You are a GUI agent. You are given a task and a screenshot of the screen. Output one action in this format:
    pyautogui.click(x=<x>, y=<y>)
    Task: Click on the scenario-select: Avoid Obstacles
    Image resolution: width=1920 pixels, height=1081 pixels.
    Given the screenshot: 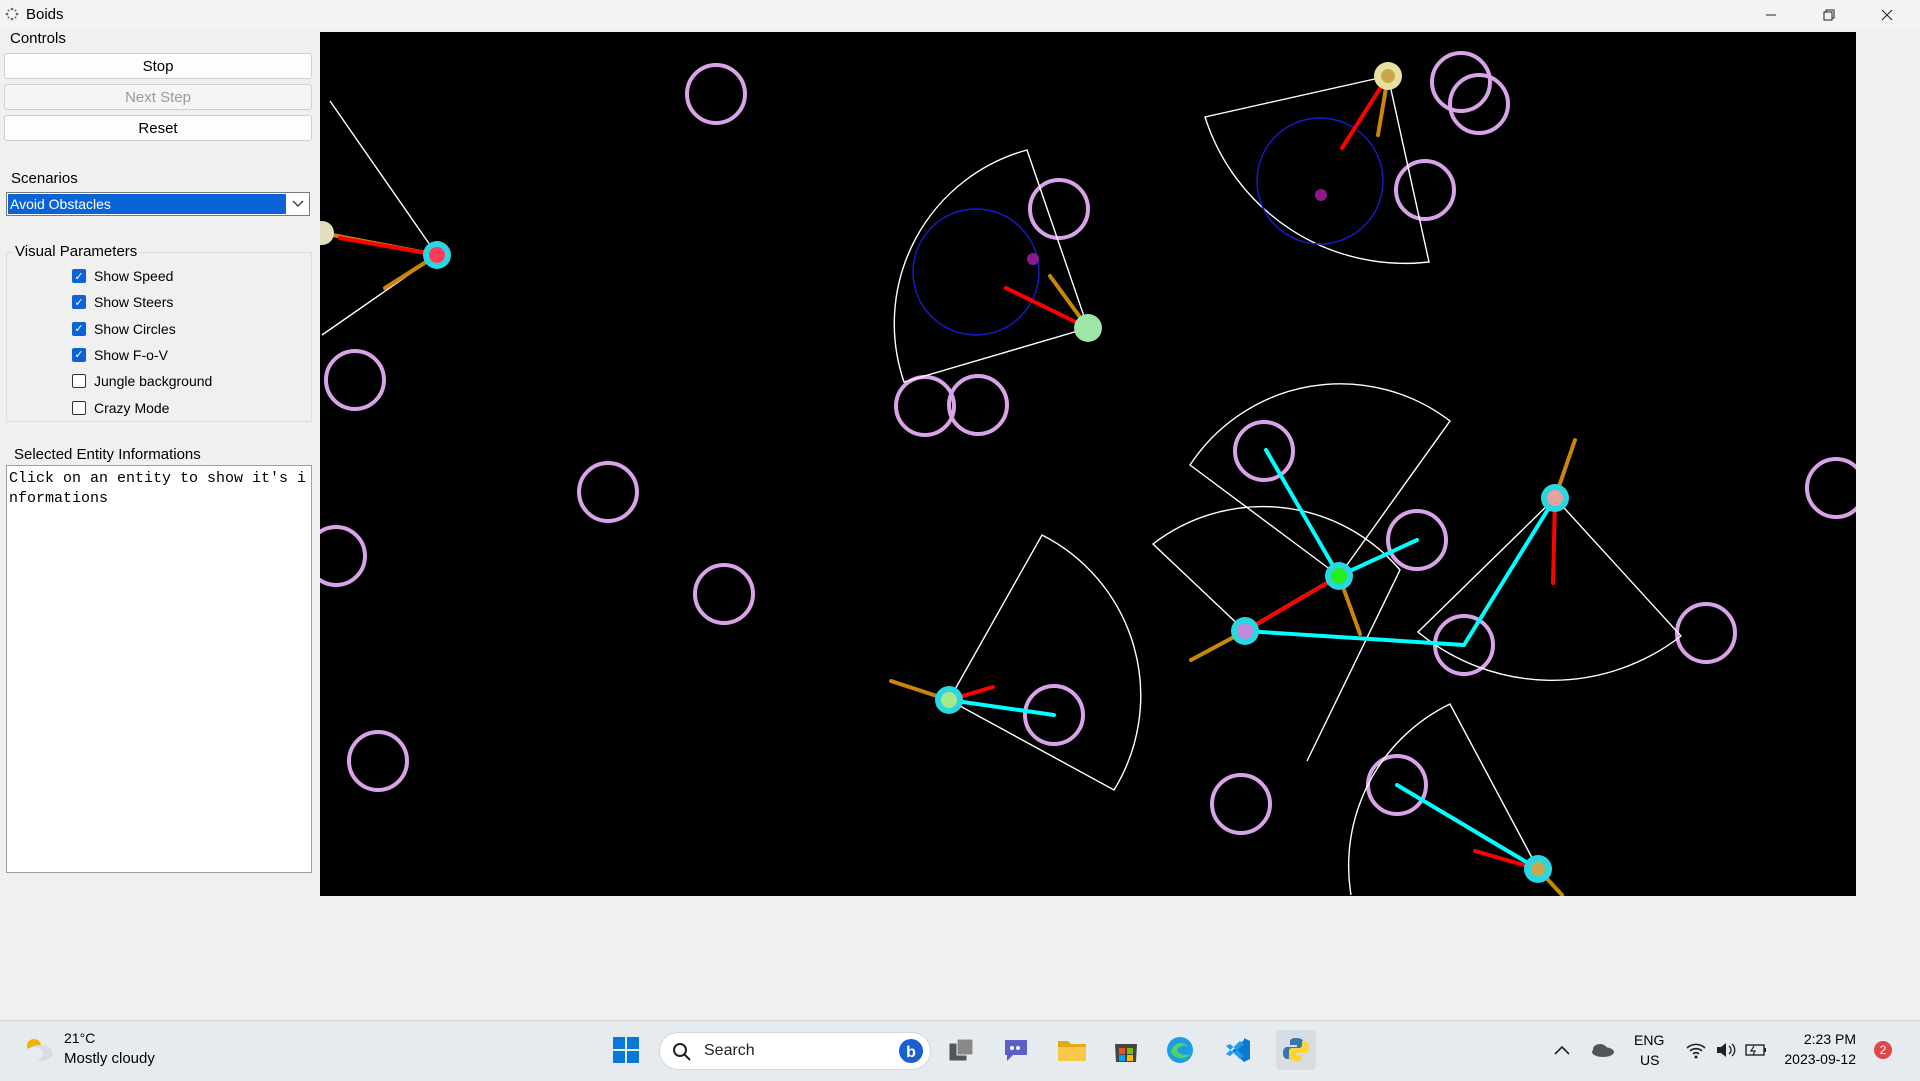 What is the action you would take?
    pyautogui.click(x=158, y=204)
    